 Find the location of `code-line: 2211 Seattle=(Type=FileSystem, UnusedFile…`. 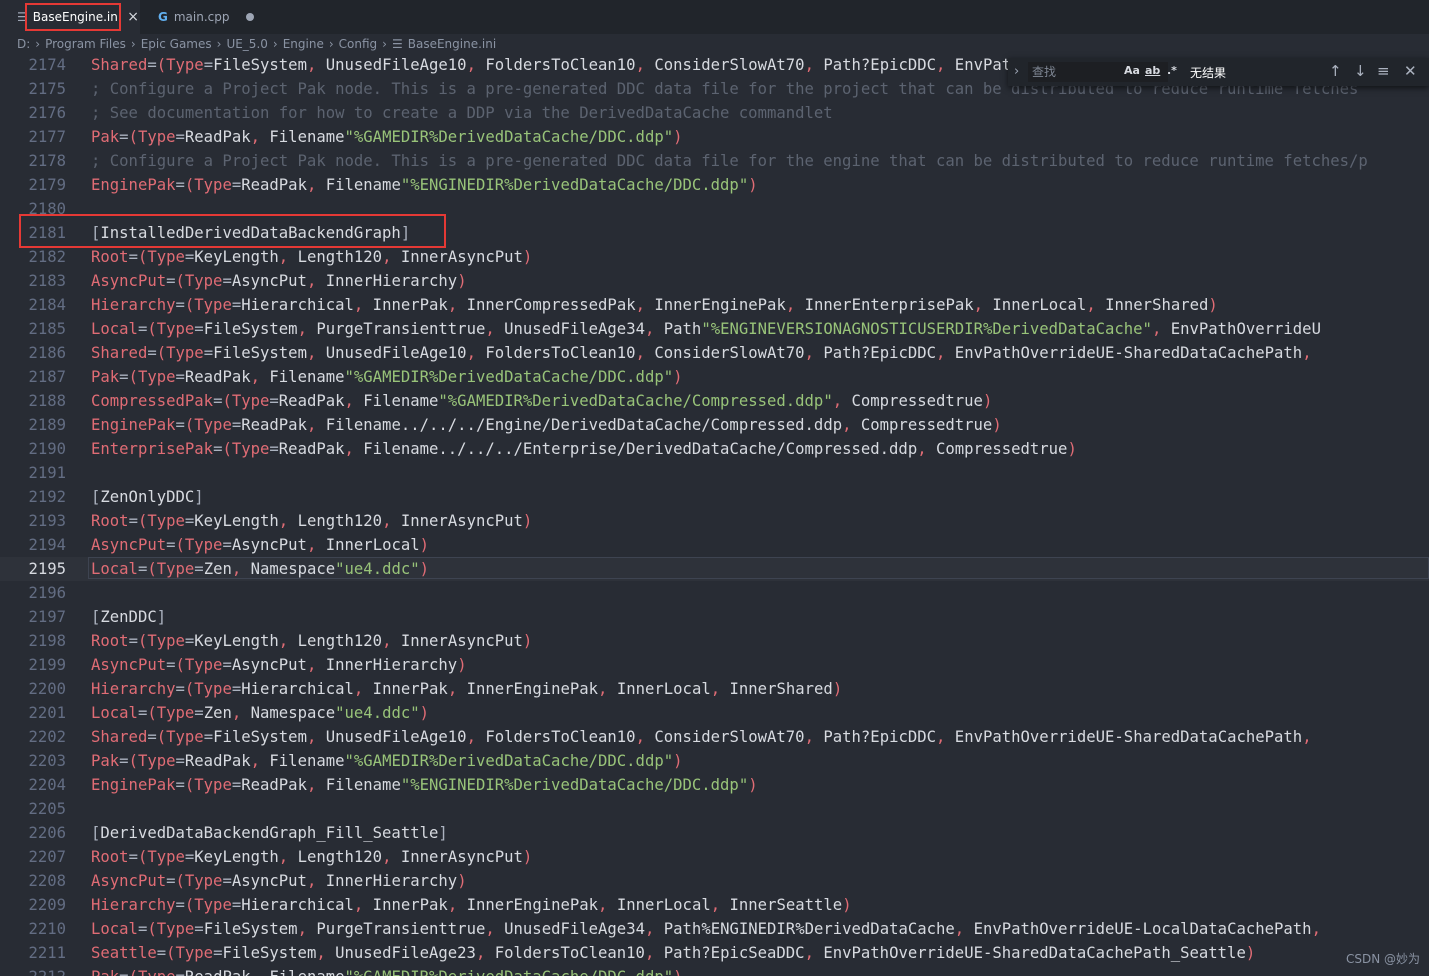

code-line: 2211 Seattle=(Type=FileSystem, UnusedFile… is located at coordinates (714, 953).